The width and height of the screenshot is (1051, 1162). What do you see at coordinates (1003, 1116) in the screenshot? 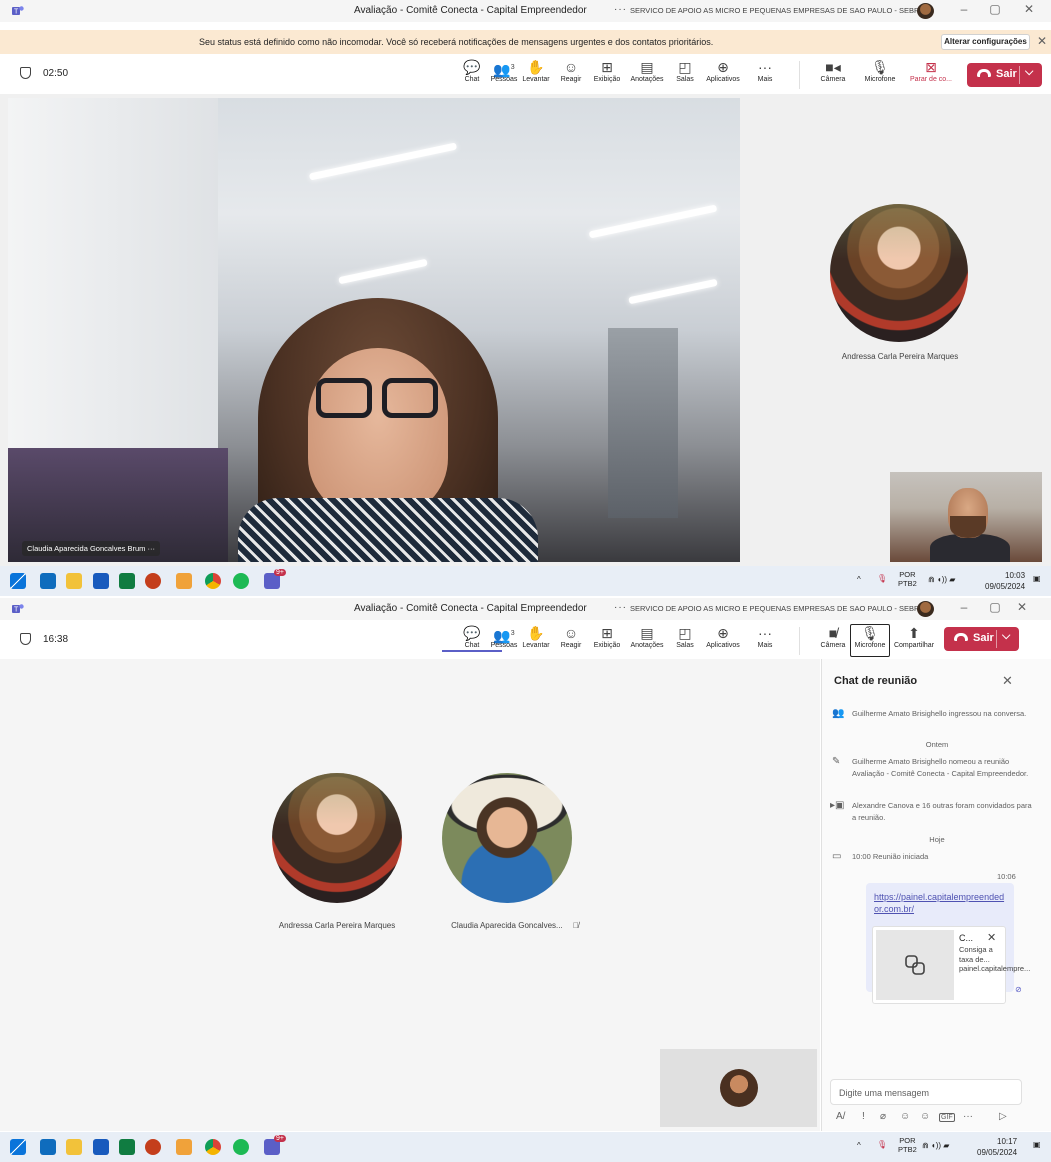
I see `send-icon: ▷` at bounding box center [1003, 1116].